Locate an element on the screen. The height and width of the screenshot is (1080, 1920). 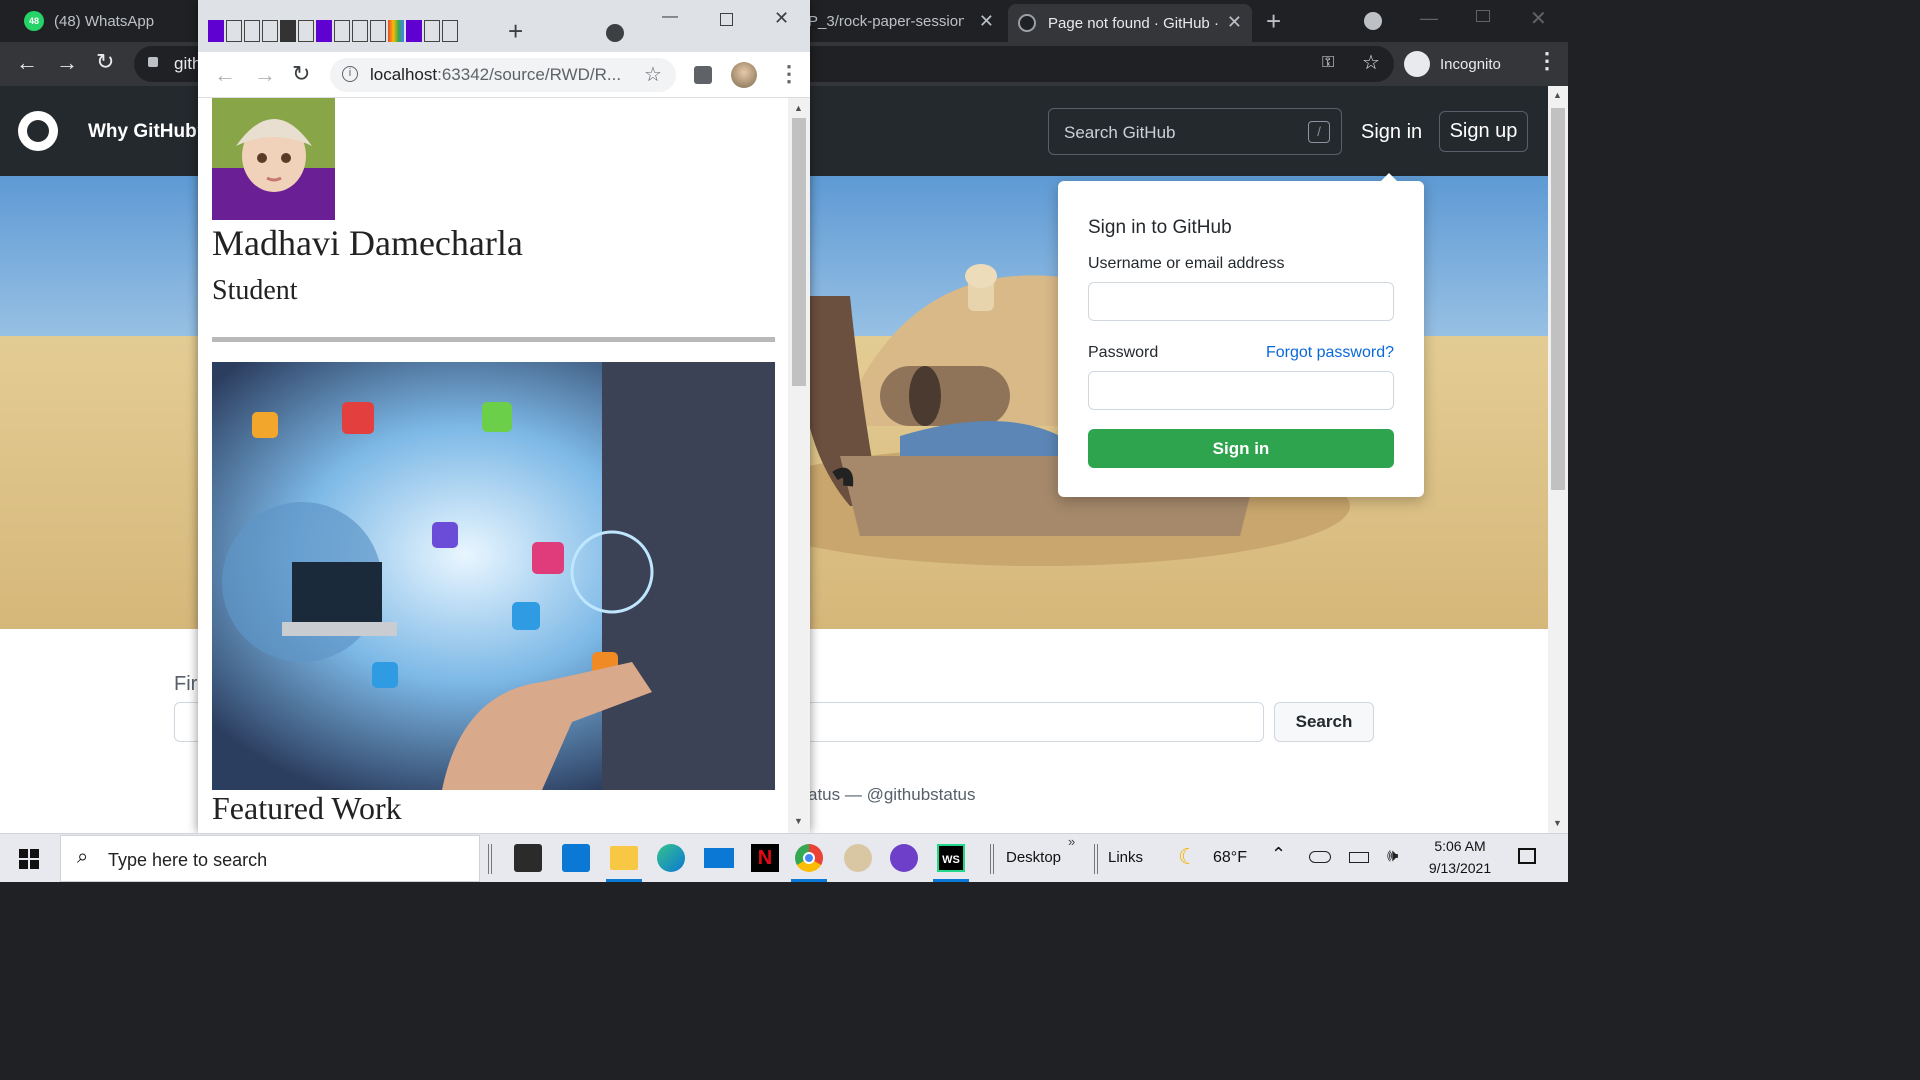
divider is located at coordinates (493, 339).